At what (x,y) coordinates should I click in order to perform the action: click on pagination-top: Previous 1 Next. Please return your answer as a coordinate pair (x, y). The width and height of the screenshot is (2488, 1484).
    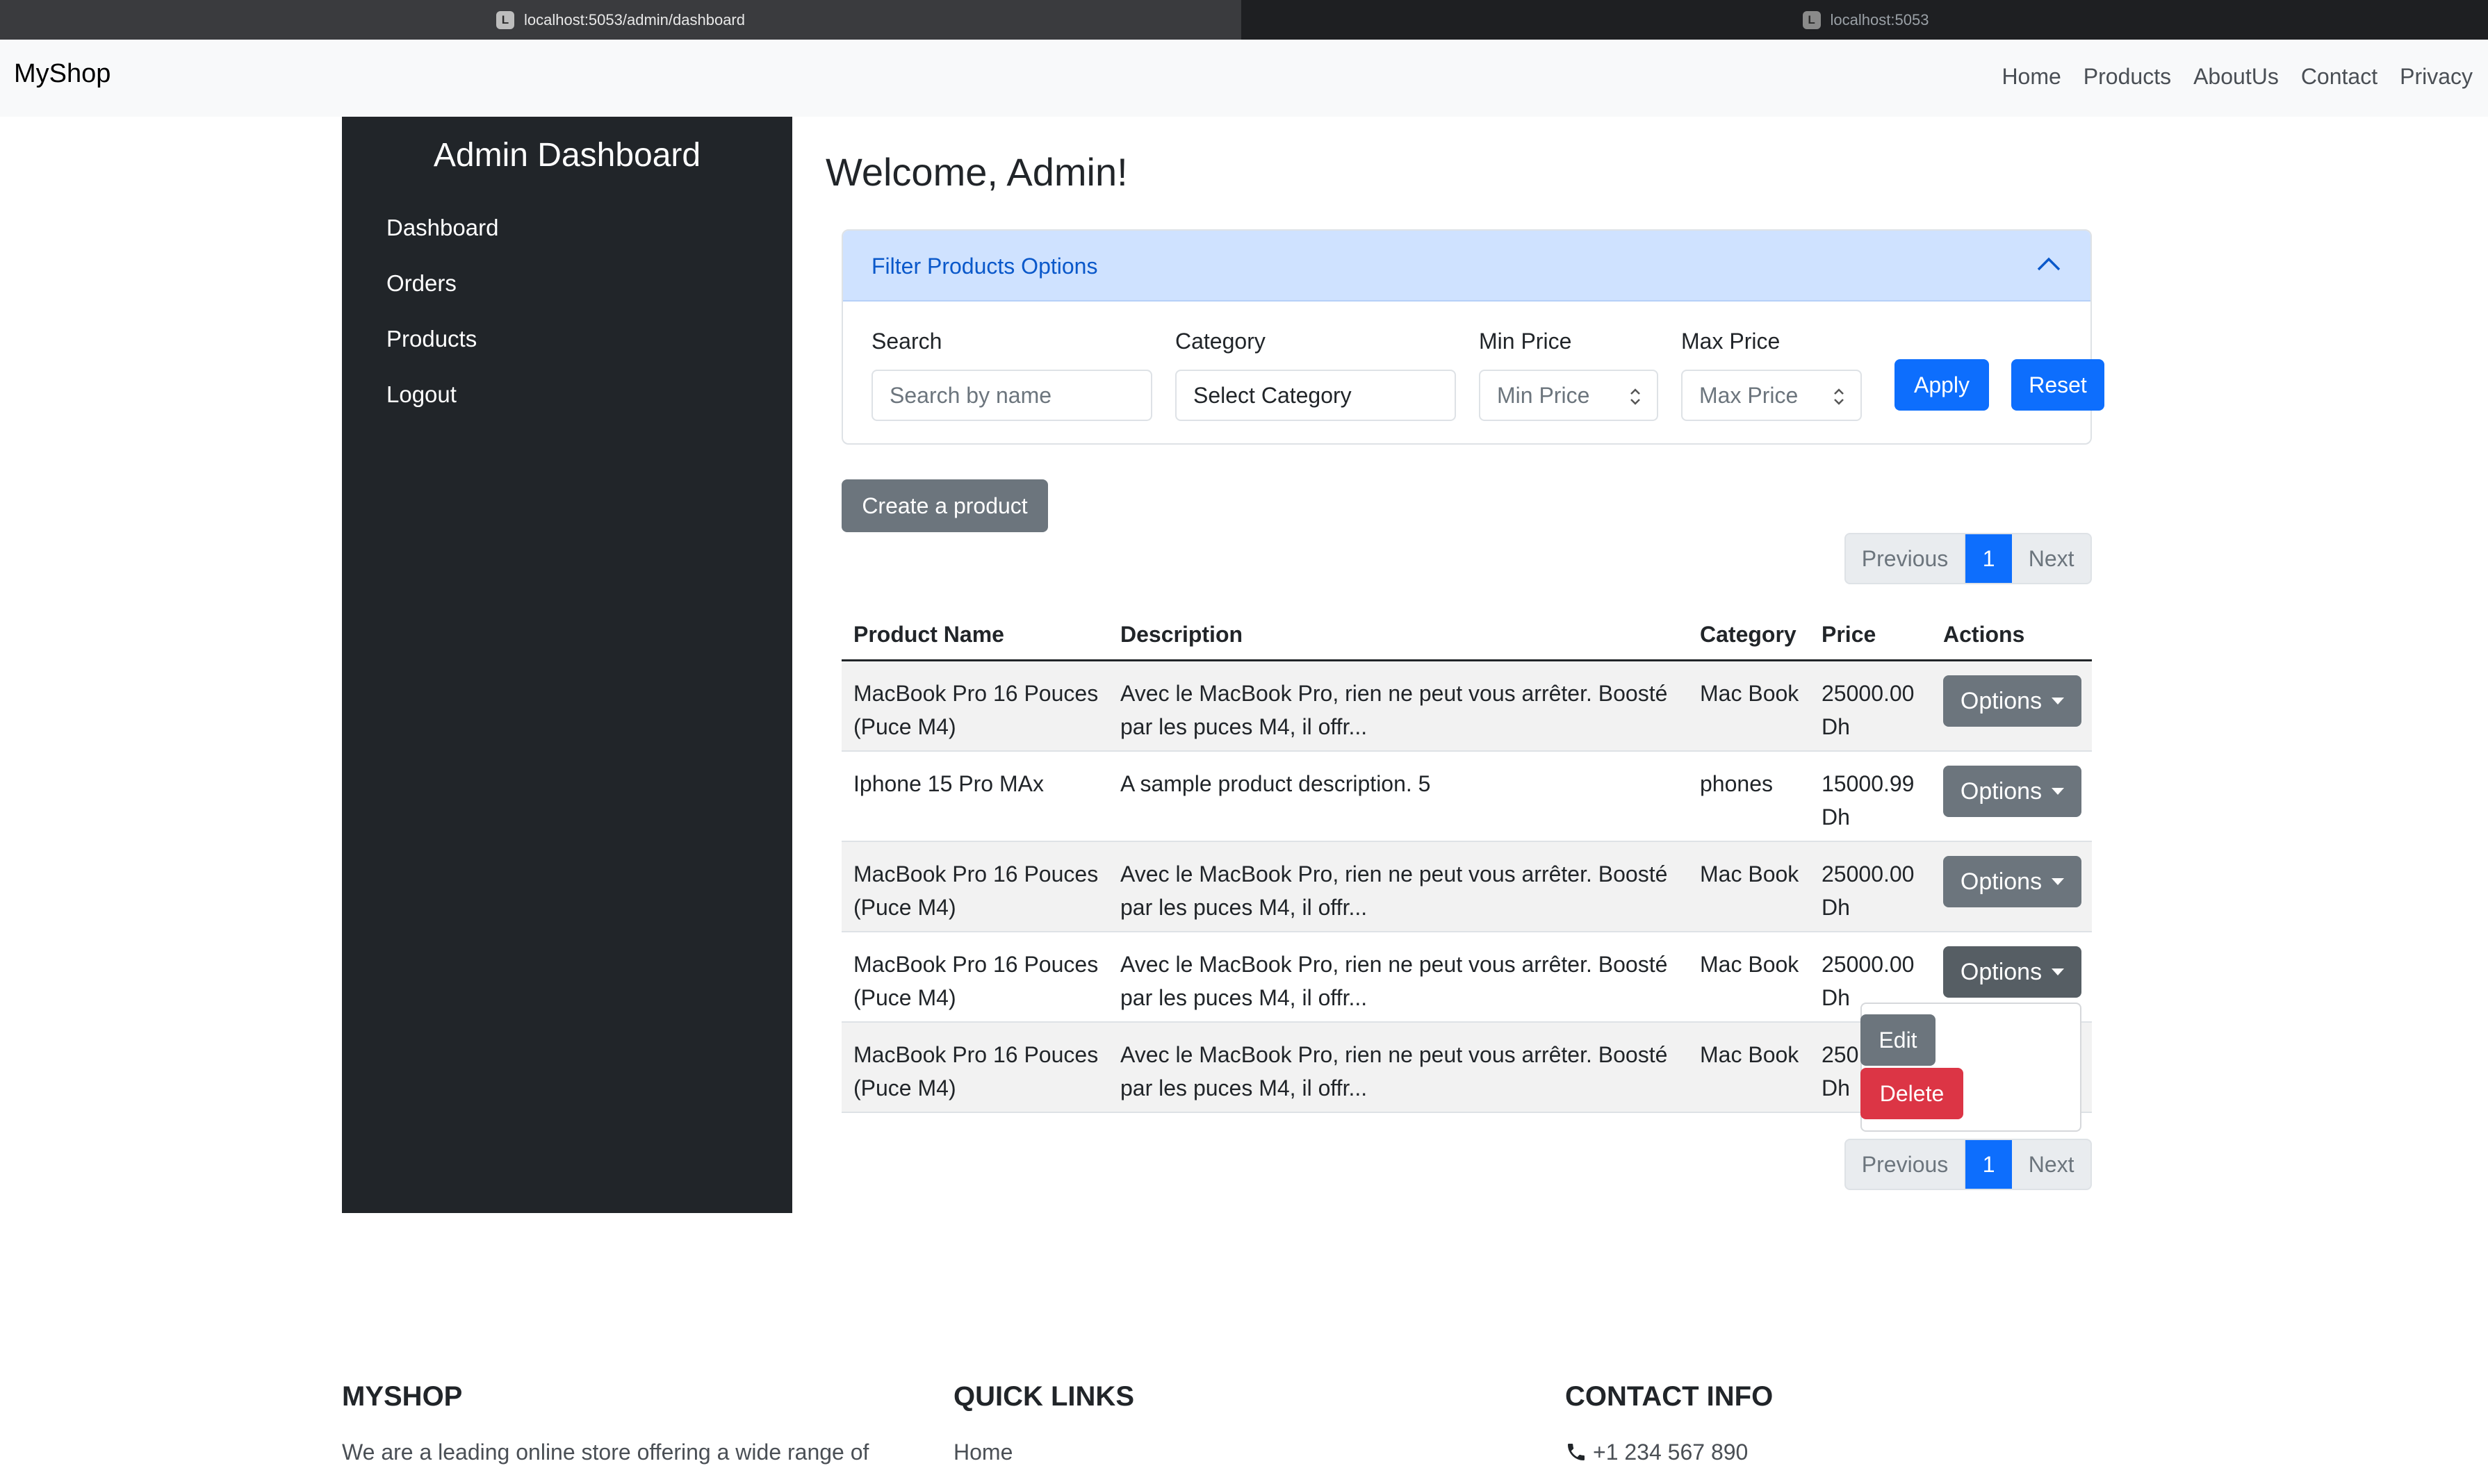
    Looking at the image, I should click on (1968, 558).